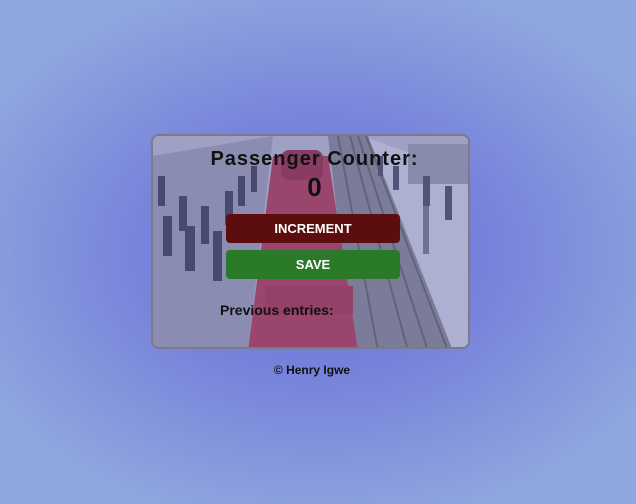  Describe the element at coordinates (277, 310) in the screenshot. I see `previous-entries-label: Previous entries:` at that location.